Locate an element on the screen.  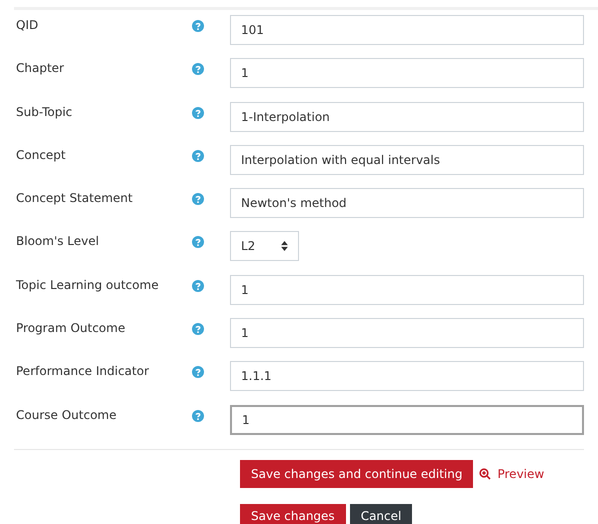
preview-link: Preview is located at coordinates (511, 473).